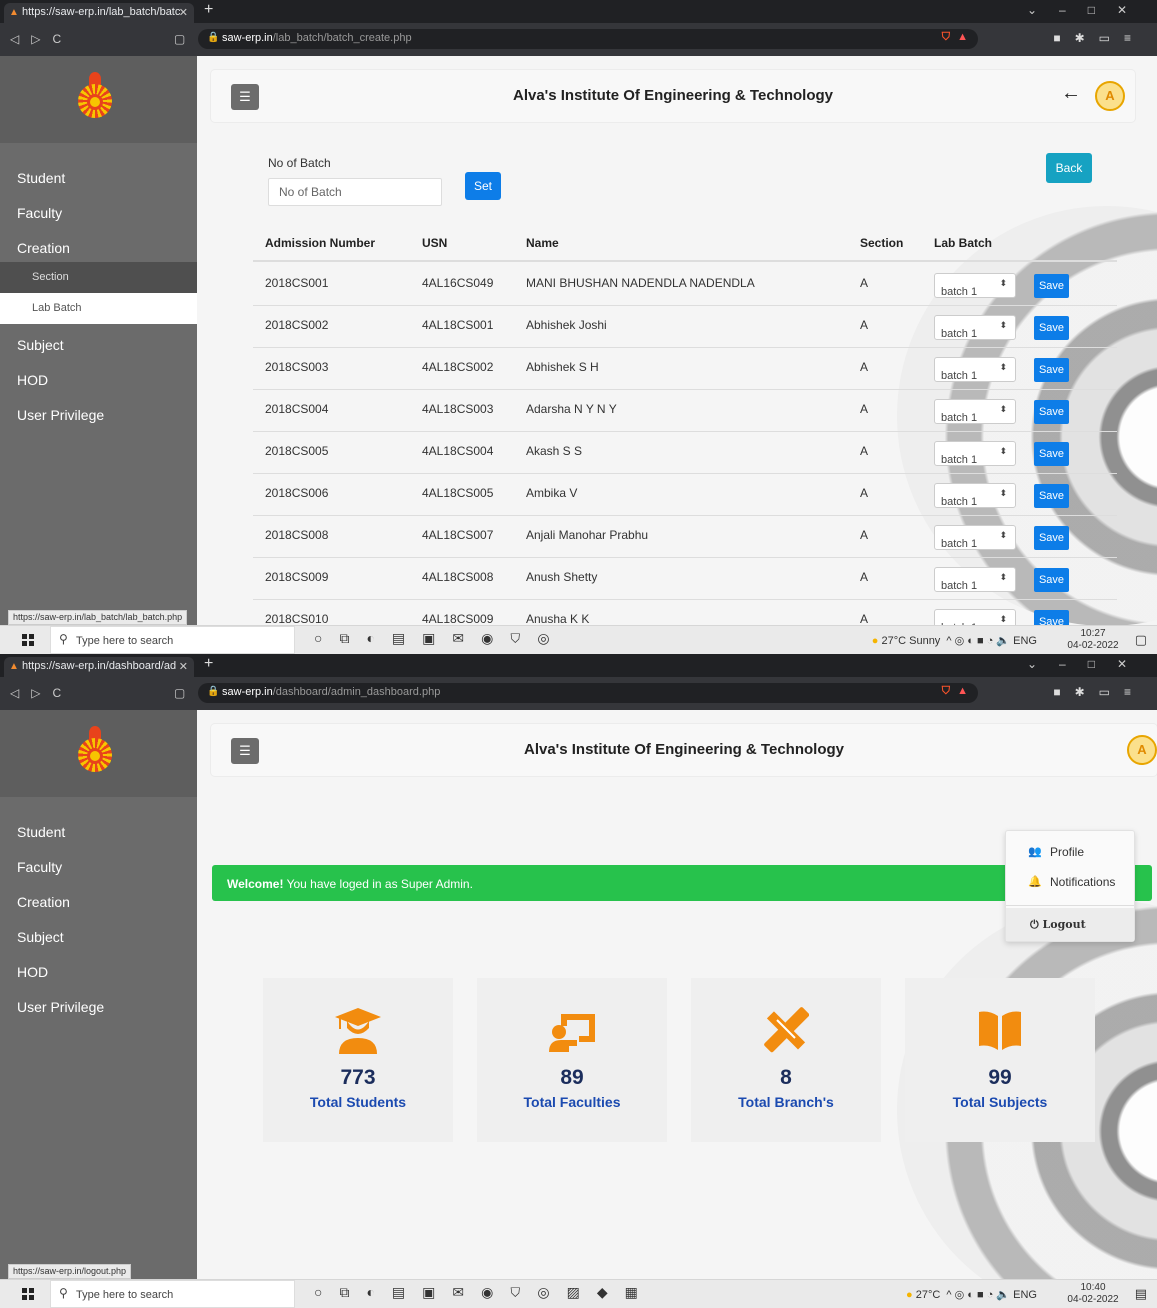 The width and height of the screenshot is (1157, 1308). Describe the element at coordinates (1070, 924) in the screenshot. I see `dropdown-logout: ⏻ Logout` at that location.